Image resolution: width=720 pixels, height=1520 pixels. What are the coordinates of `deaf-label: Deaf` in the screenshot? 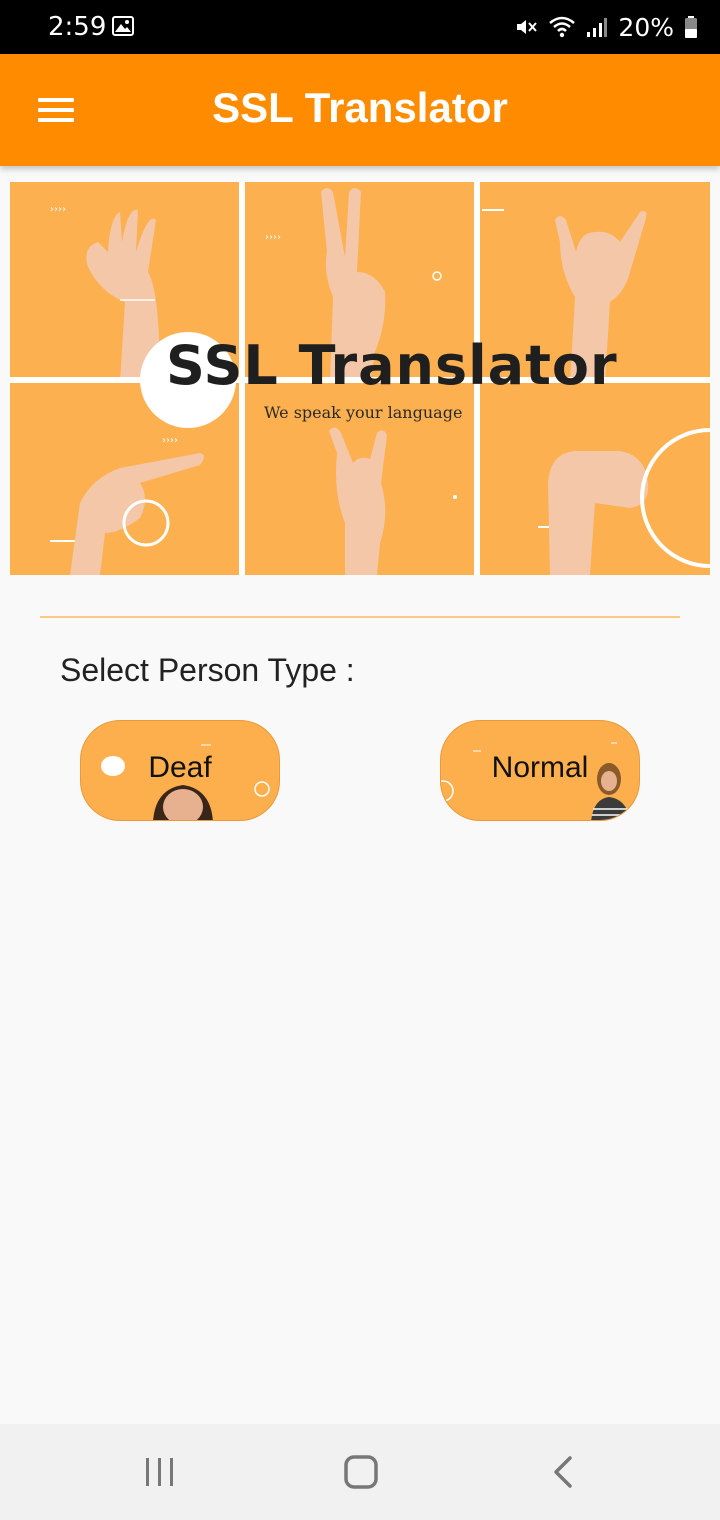 It's located at (180, 767).